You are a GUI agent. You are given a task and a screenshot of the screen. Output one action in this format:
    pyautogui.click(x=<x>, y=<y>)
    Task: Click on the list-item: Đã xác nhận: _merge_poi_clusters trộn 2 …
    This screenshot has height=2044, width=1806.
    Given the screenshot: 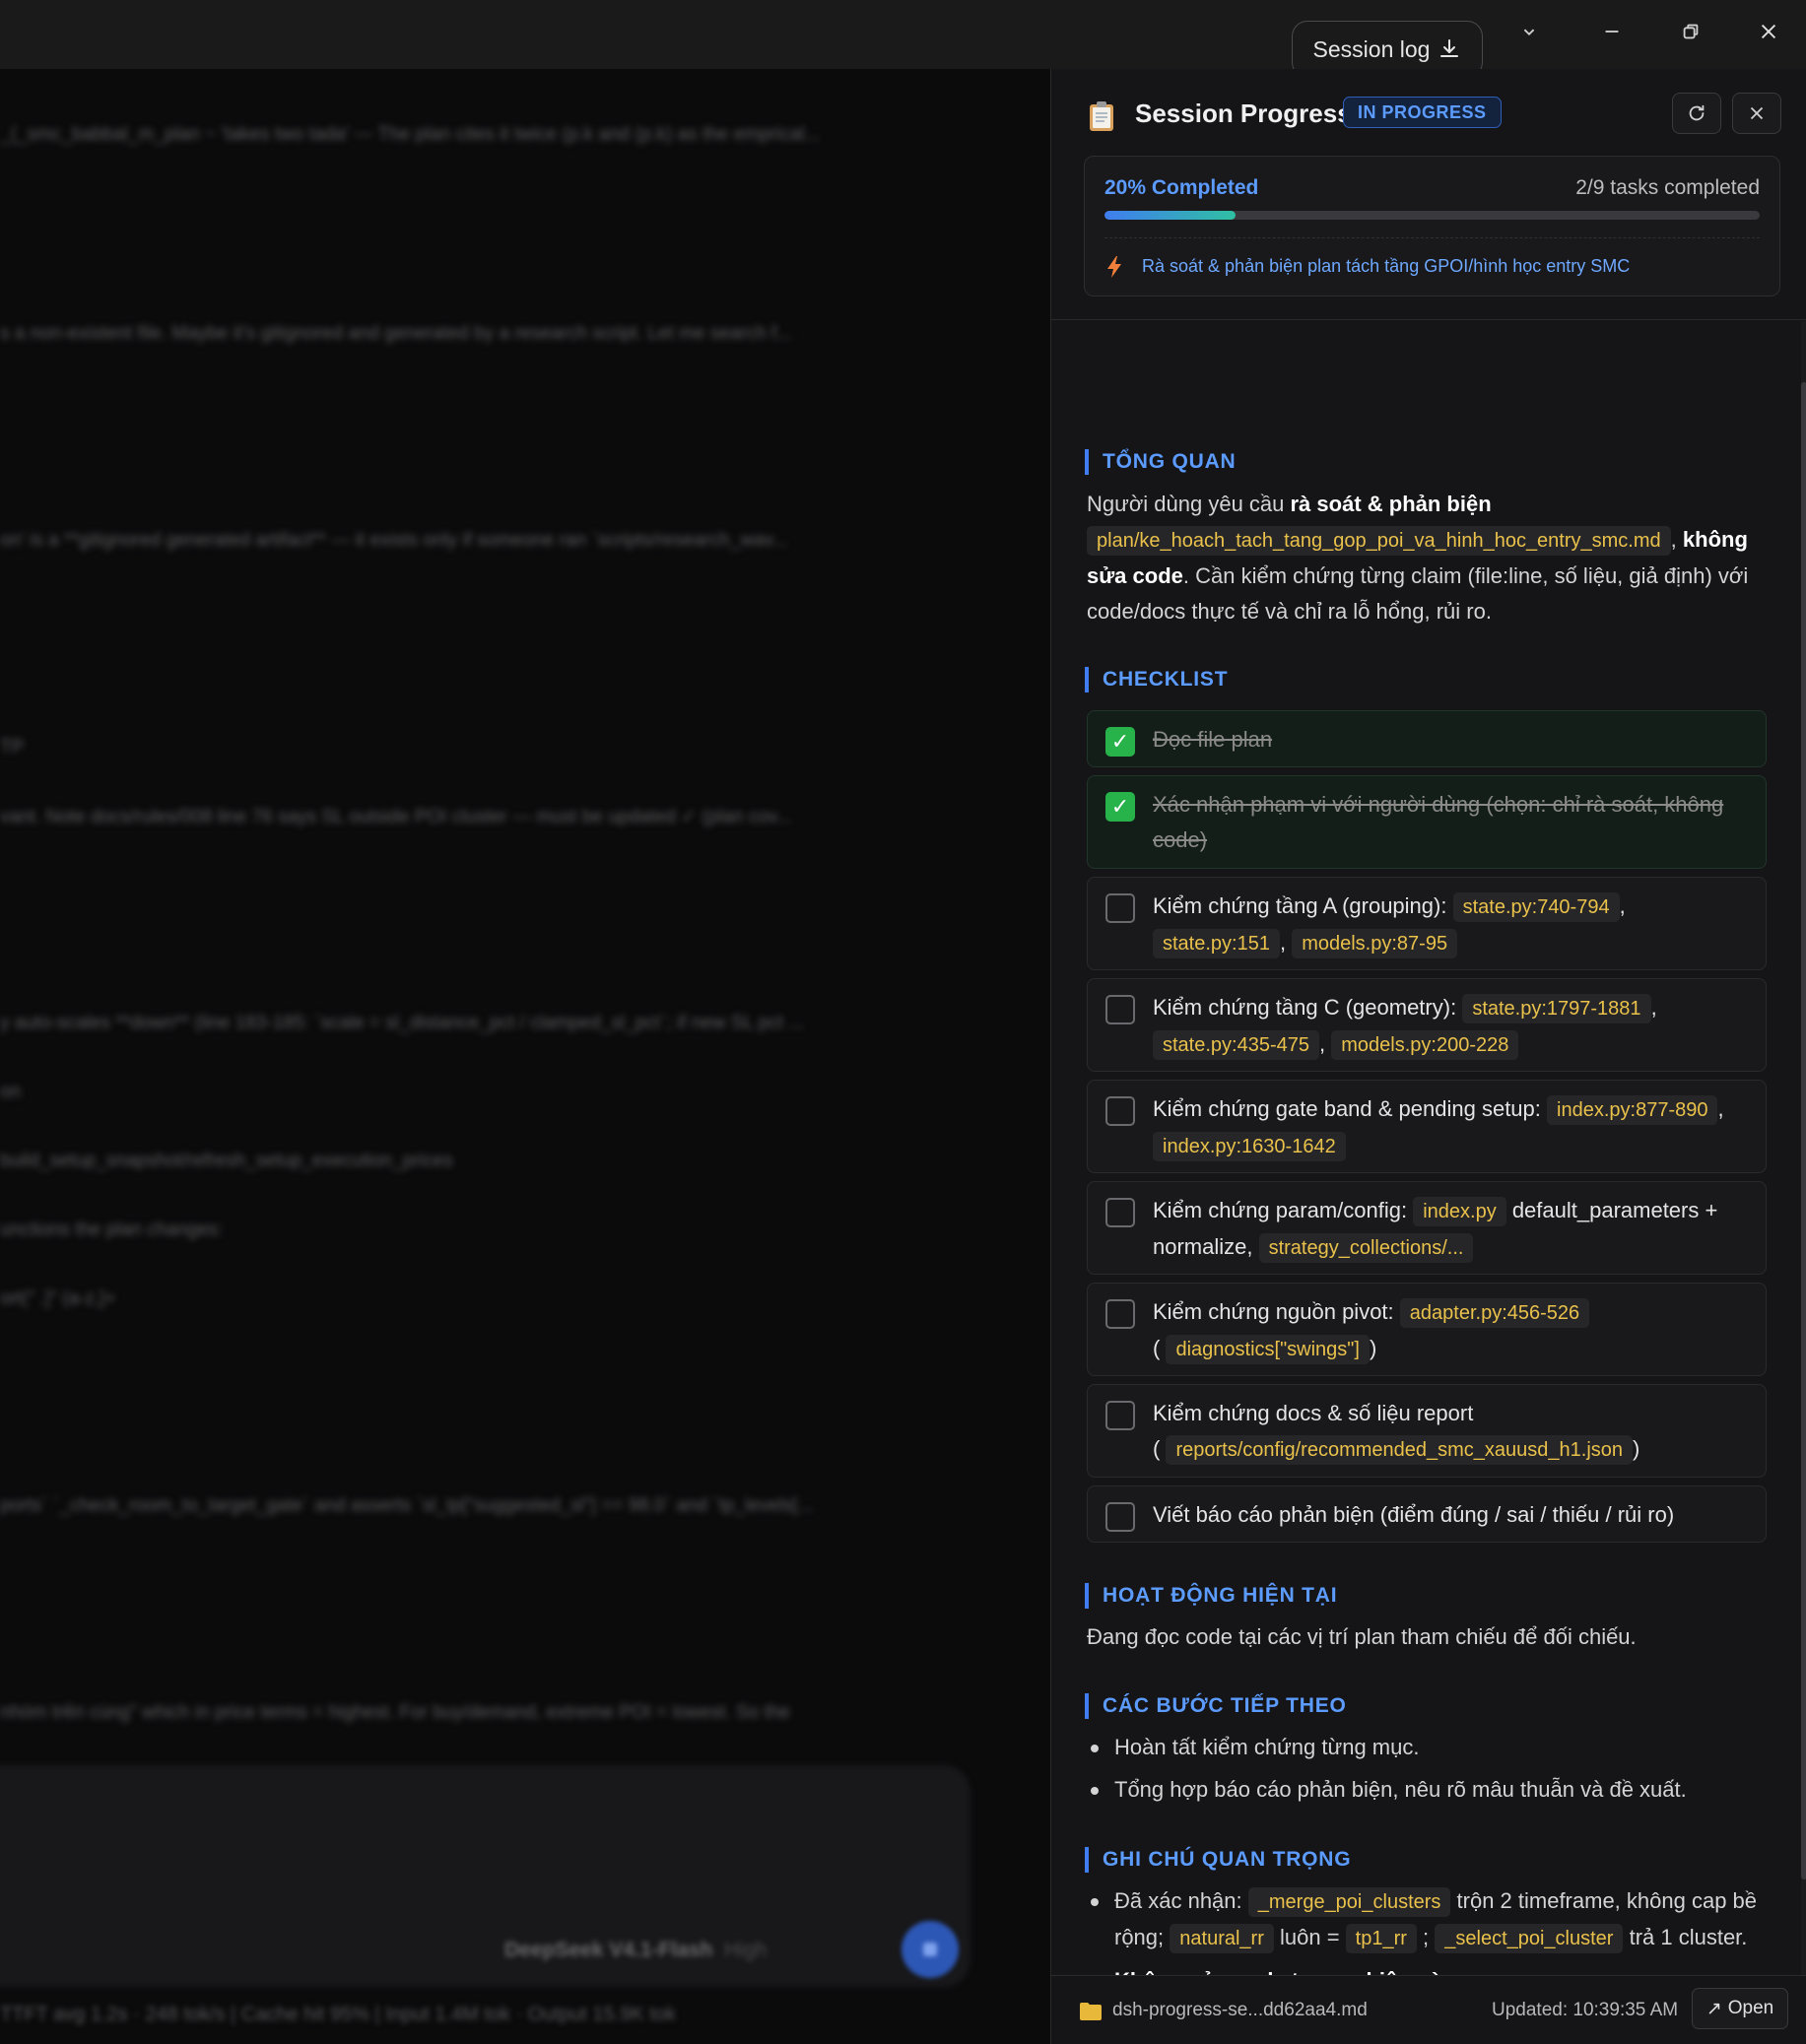 What is the action you would take?
    pyautogui.click(x=1427, y=1919)
    